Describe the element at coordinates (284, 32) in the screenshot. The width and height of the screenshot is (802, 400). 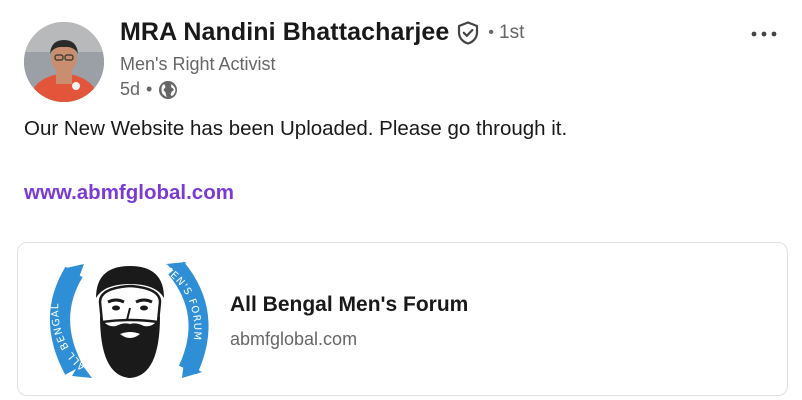
I see `author-name: MRA Nandini Bhattacharjee` at that location.